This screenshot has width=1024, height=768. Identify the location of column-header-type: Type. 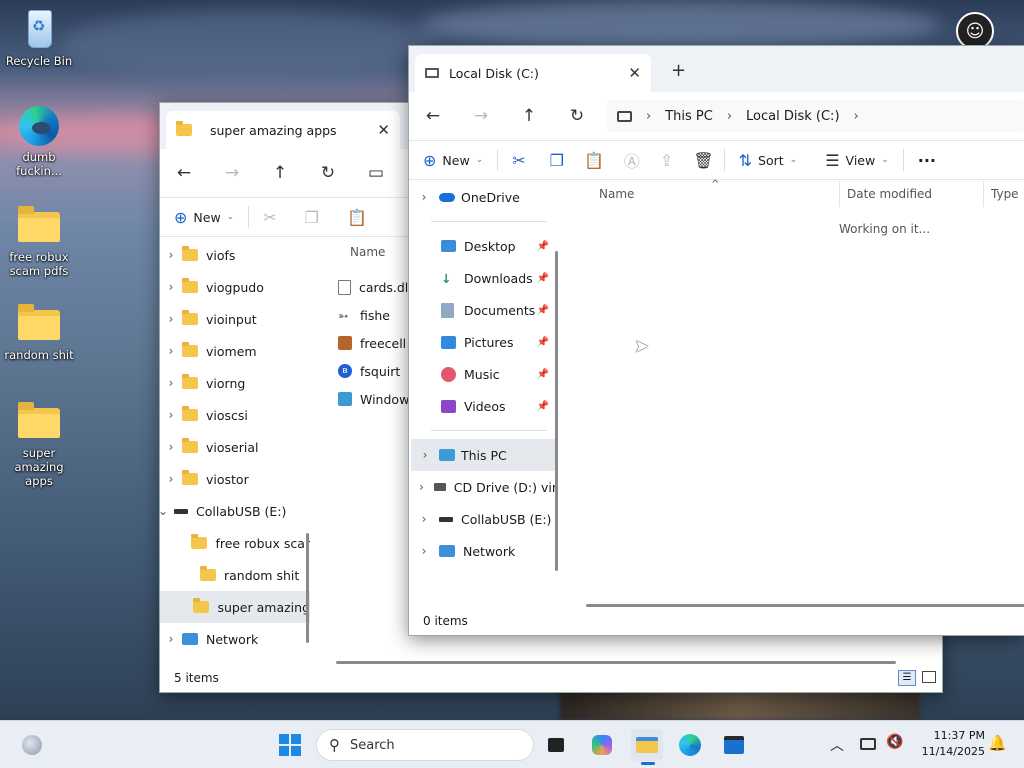
(1005, 194).